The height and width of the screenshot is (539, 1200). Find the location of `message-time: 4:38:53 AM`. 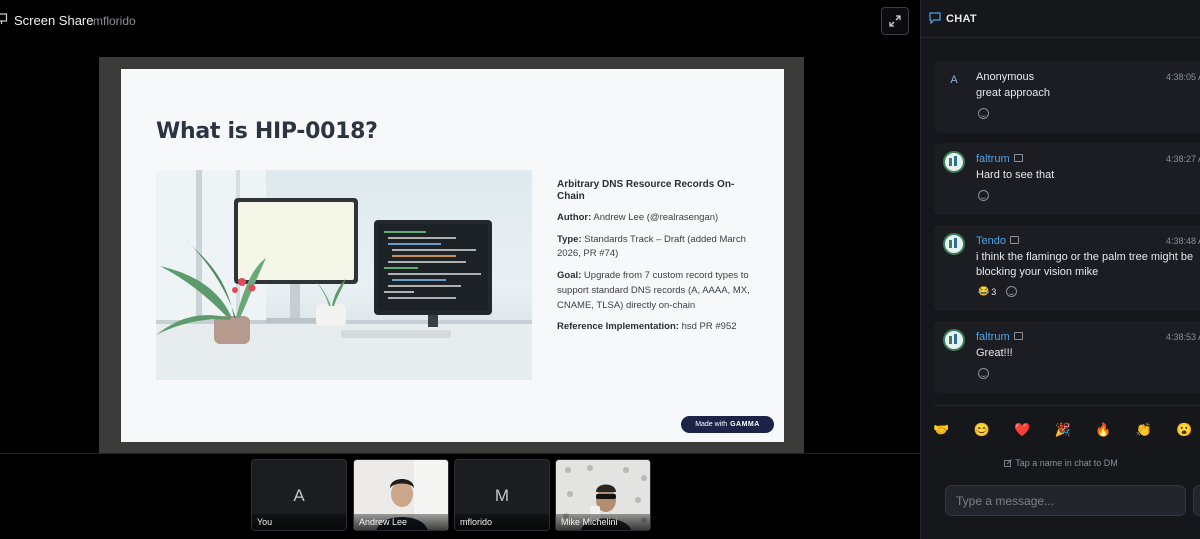

message-time: 4:38:53 AM is located at coordinates (1183, 337).